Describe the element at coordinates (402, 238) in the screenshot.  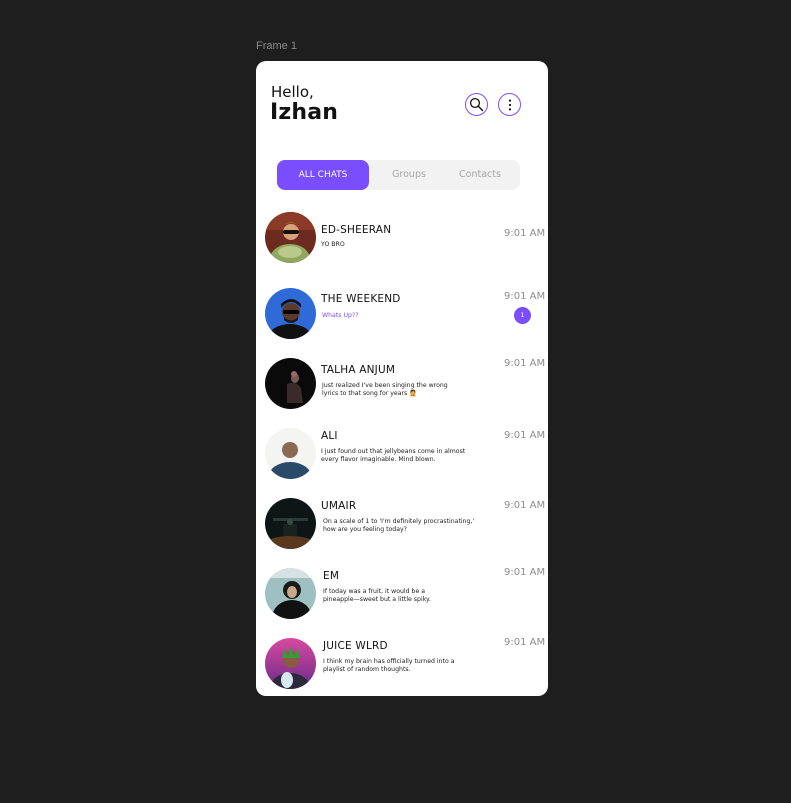
I see `chat-item-ed-sheeran: ED-SHEERAN YO BRO 9:01 AM` at that location.